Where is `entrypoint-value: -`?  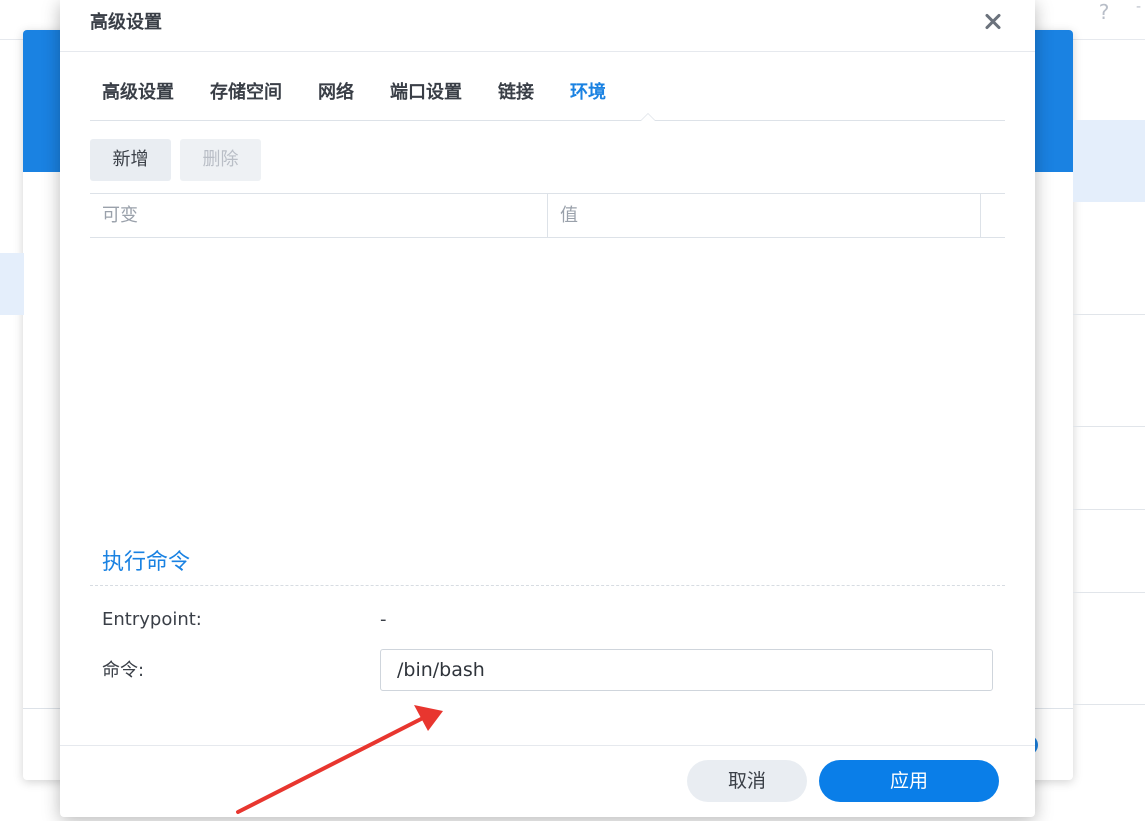
entrypoint-value: - is located at coordinates (383, 619).